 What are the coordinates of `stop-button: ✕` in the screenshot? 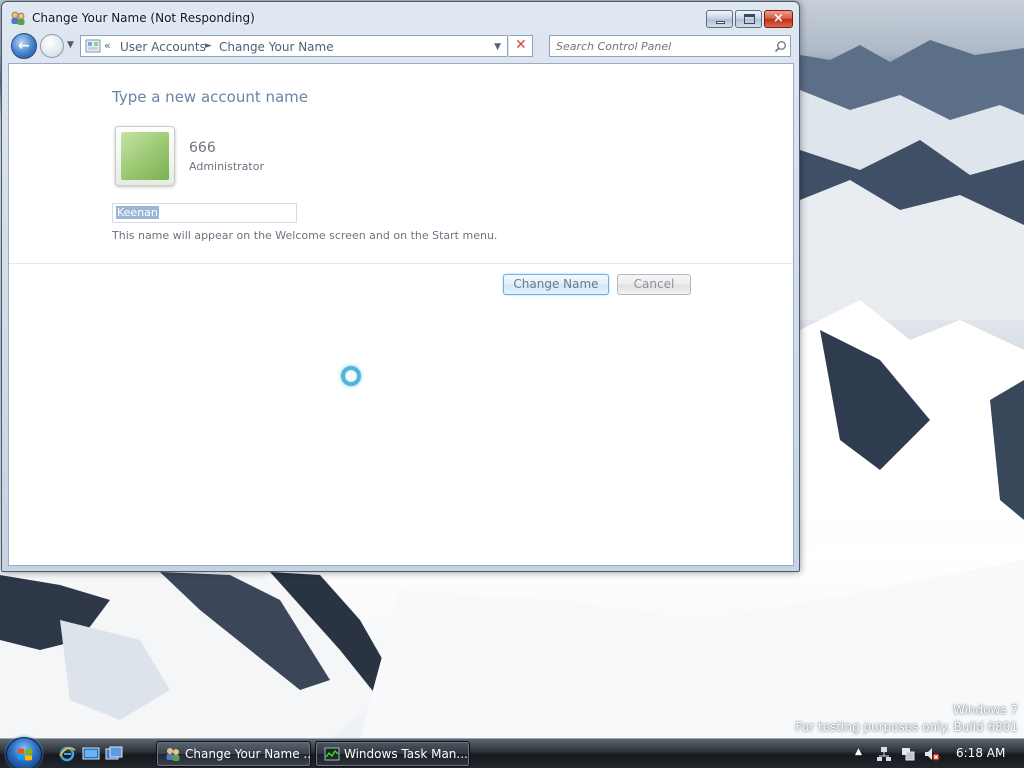 It's located at (521, 46).